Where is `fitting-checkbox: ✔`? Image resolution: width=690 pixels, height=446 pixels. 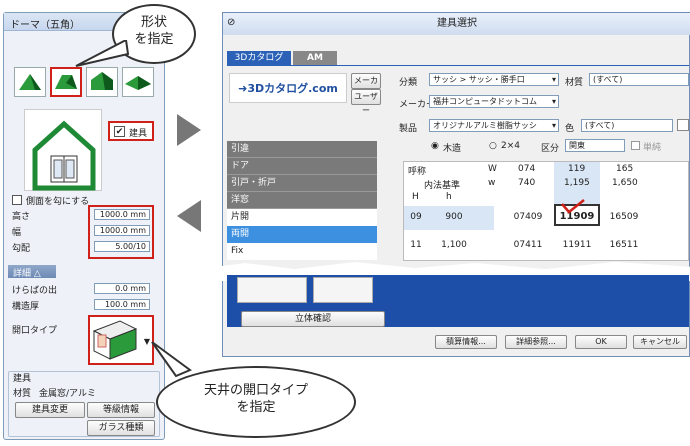 fitting-checkbox: ✔ is located at coordinates (119, 131).